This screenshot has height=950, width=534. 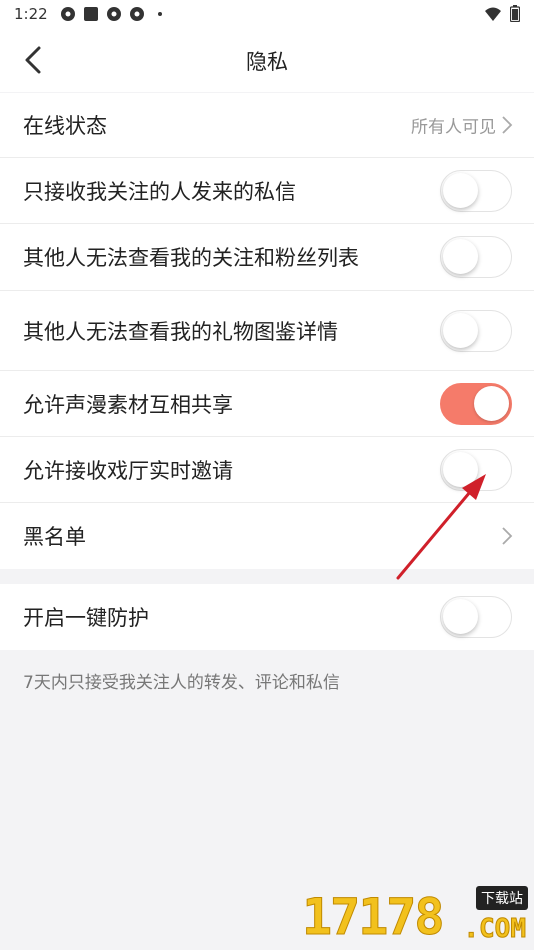 I want to click on setting-dm-followed-only: 只接收我关注的人发来的私信, so click(x=267, y=191).